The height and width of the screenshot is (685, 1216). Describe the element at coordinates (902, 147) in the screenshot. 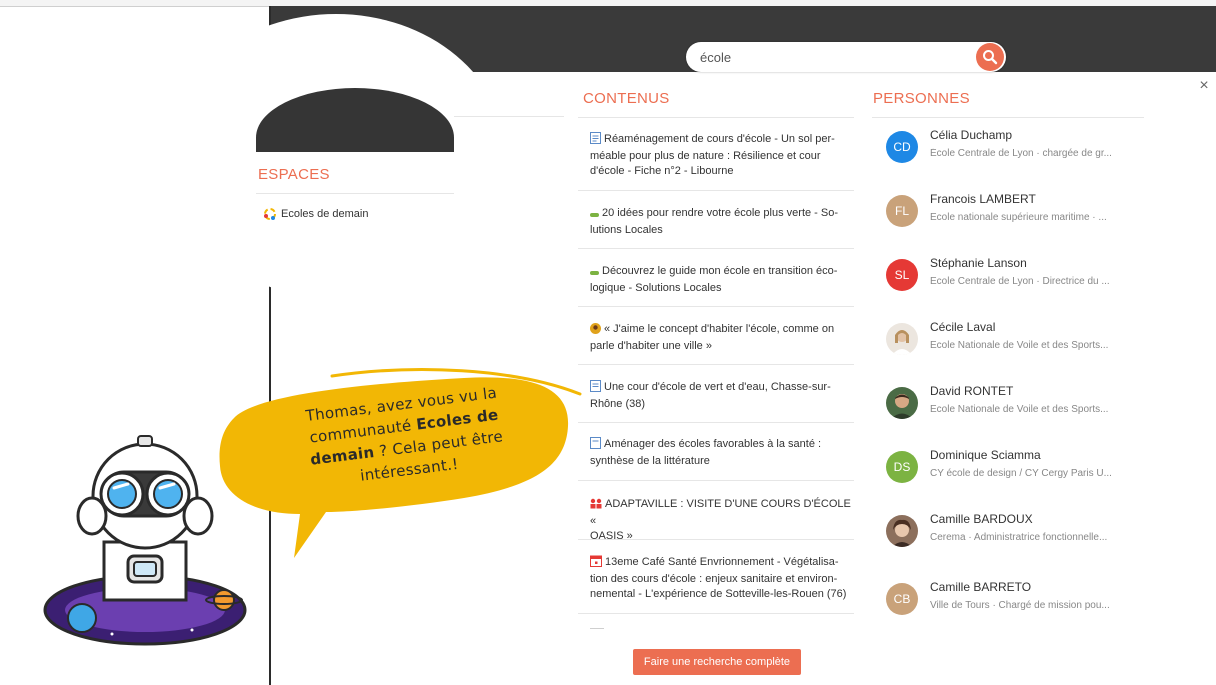

I see `avatar: CD` at that location.